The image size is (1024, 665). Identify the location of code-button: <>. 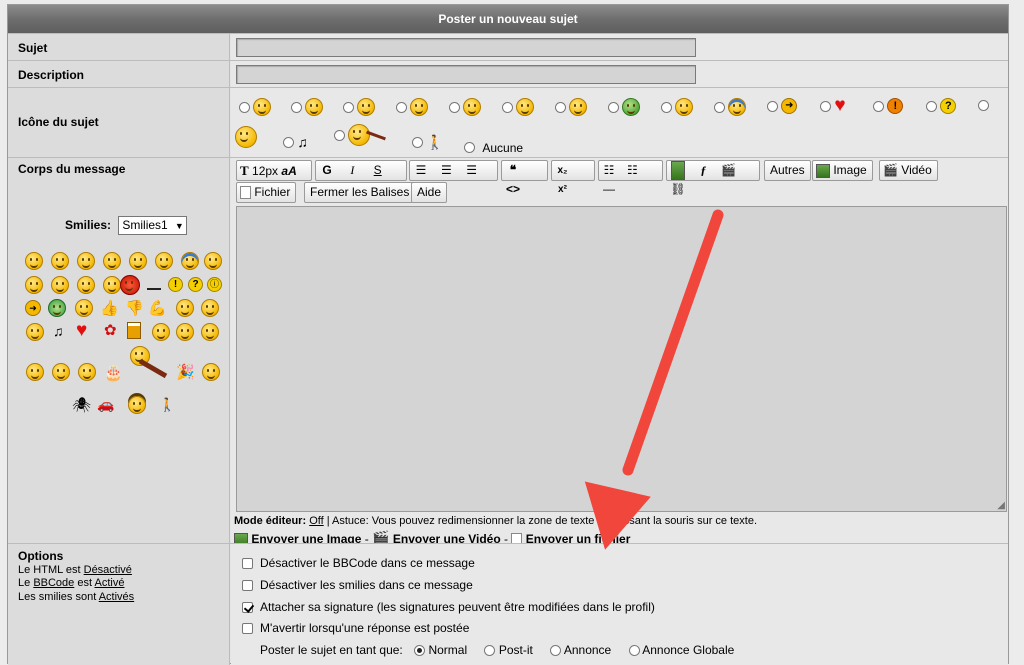
(513, 189).